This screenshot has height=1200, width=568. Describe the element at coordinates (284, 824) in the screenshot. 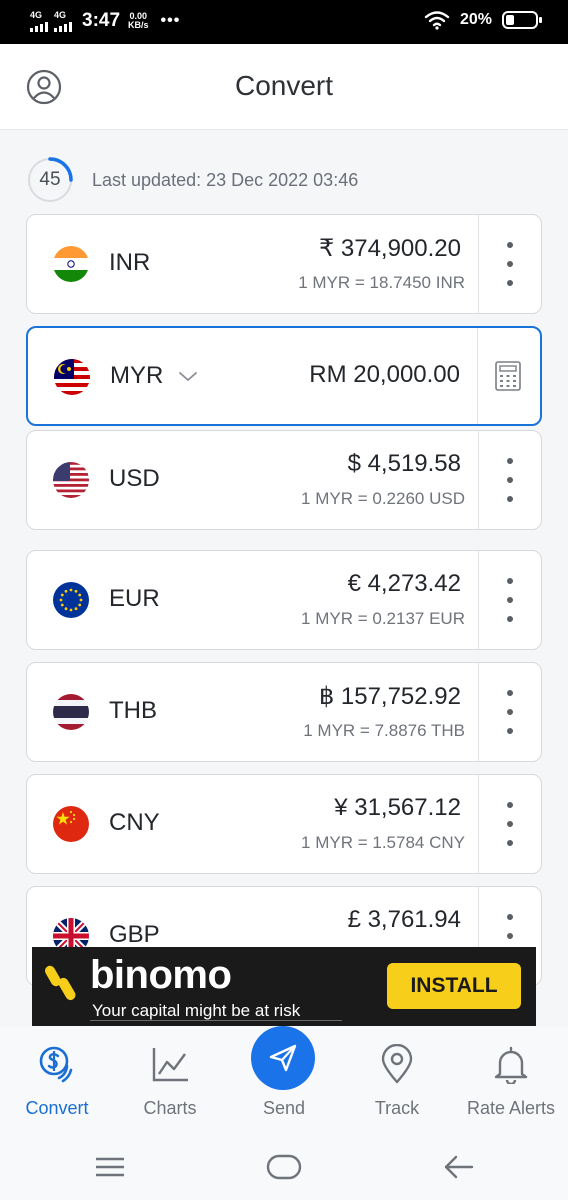

I see `currency-card-cny: CNY ¥ 31,567.12 1 MYR = 1.5784 CNY` at that location.